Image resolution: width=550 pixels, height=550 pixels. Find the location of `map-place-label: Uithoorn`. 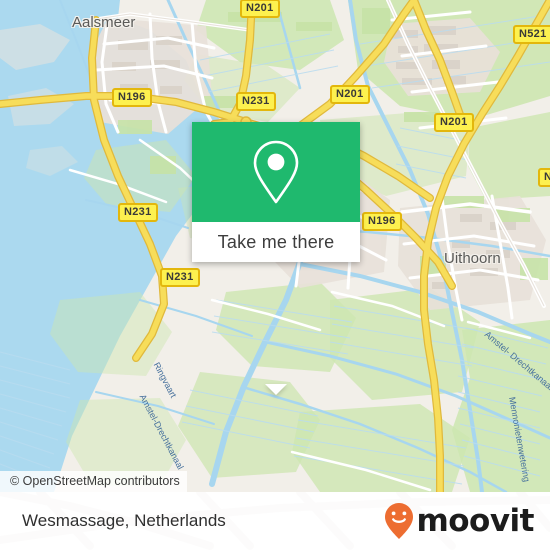

map-place-label: Uithoorn is located at coordinates (472, 258).